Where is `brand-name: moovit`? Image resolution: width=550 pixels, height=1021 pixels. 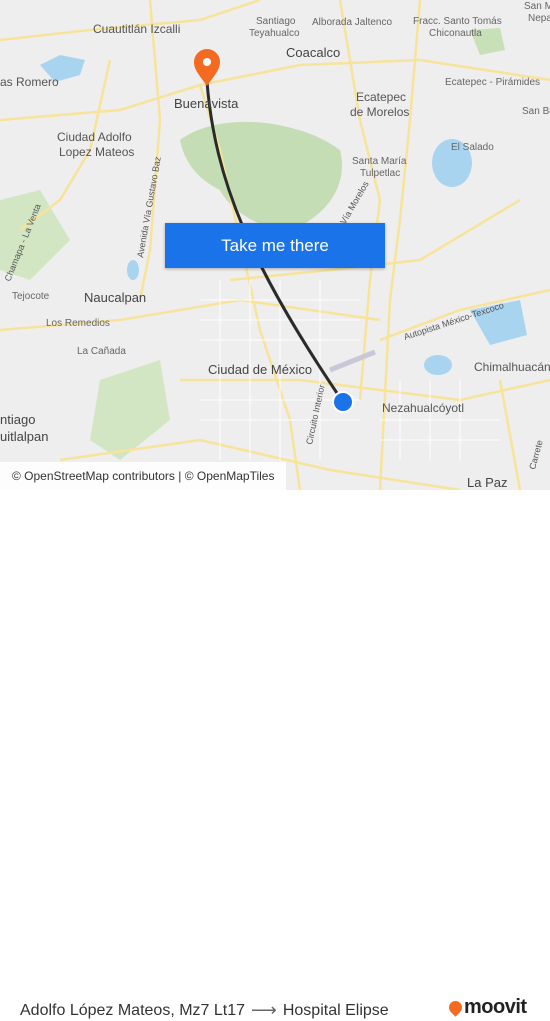 brand-name: moovit is located at coordinates (495, 1007).